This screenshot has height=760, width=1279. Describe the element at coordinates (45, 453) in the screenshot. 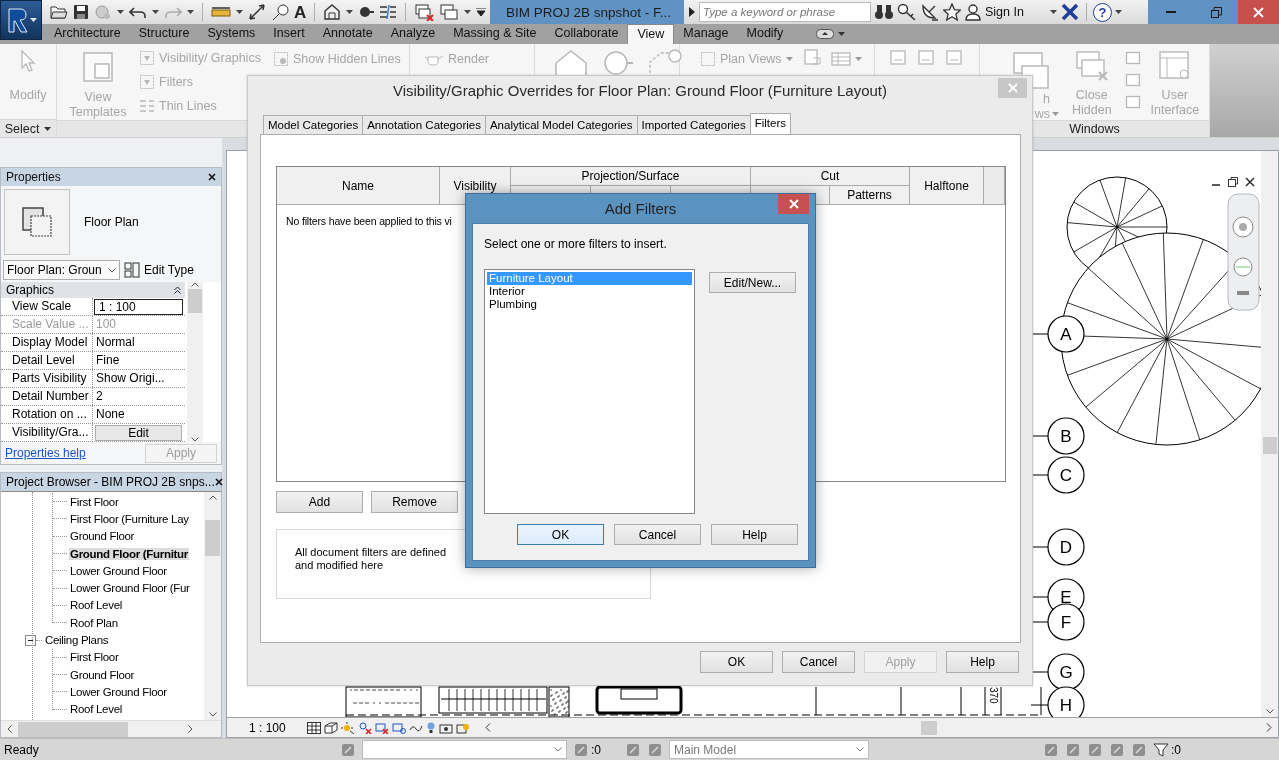

I see `properties-help-link: Properties help` at that location.